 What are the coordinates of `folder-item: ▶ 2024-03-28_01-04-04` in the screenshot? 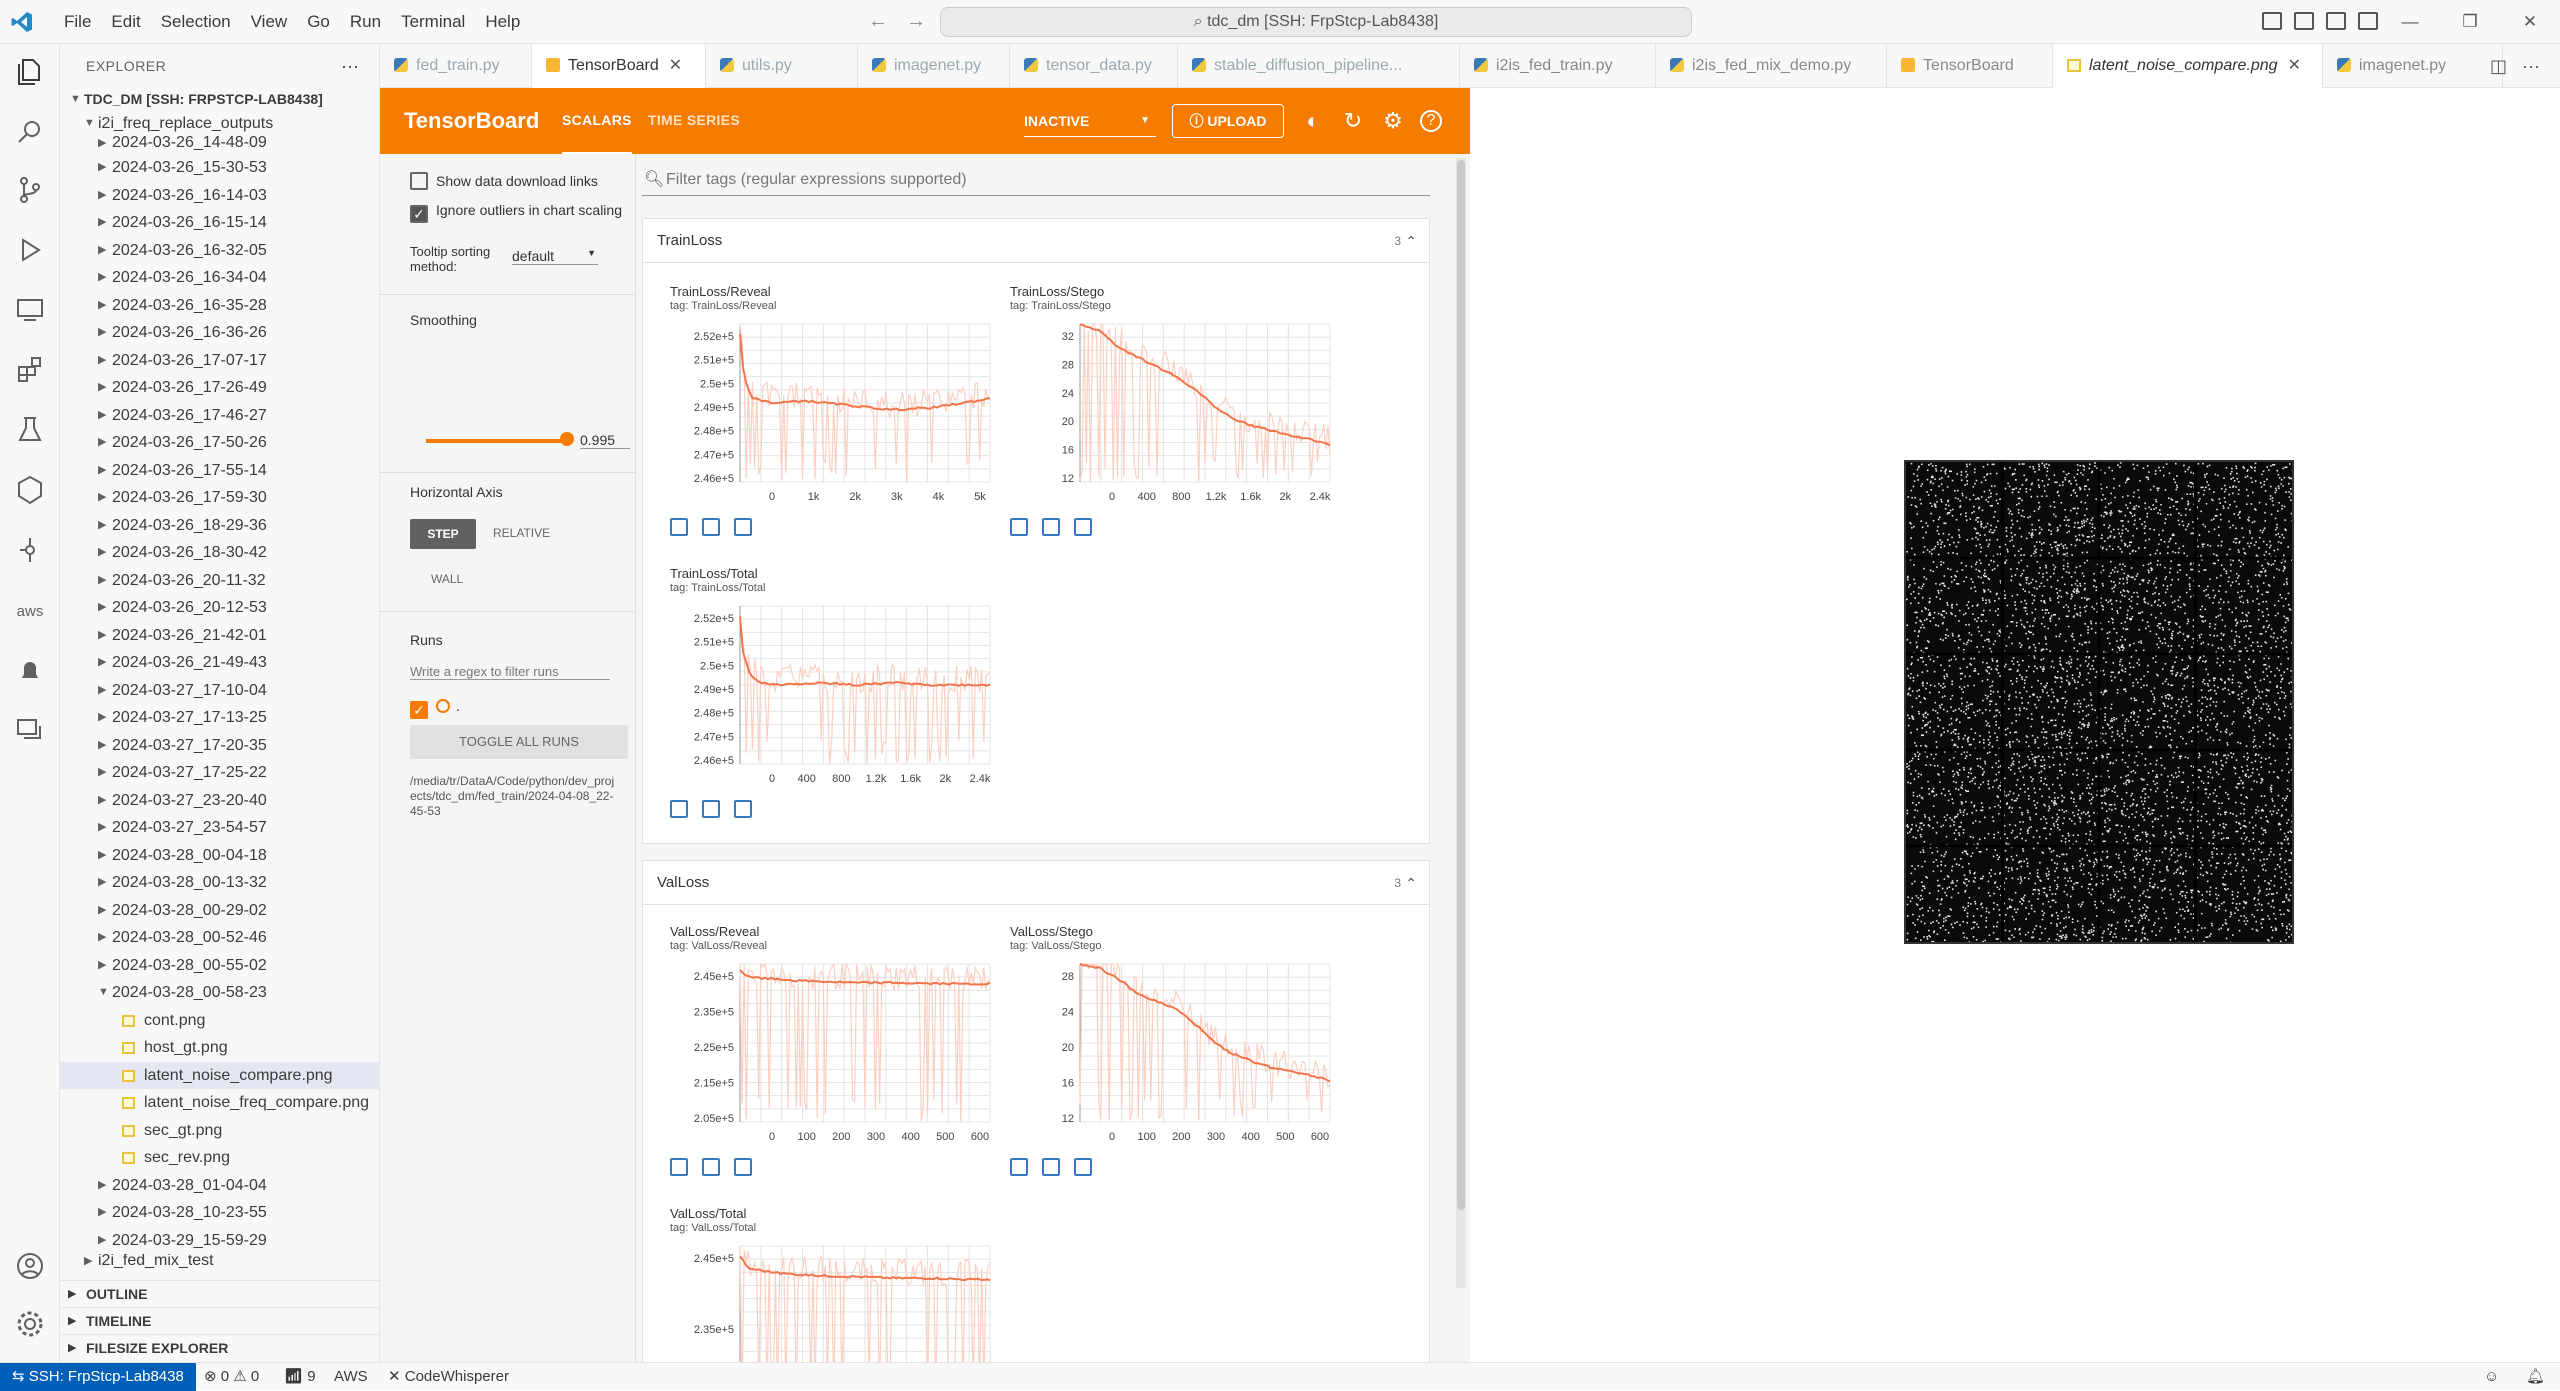 It's located at (220, 1186).